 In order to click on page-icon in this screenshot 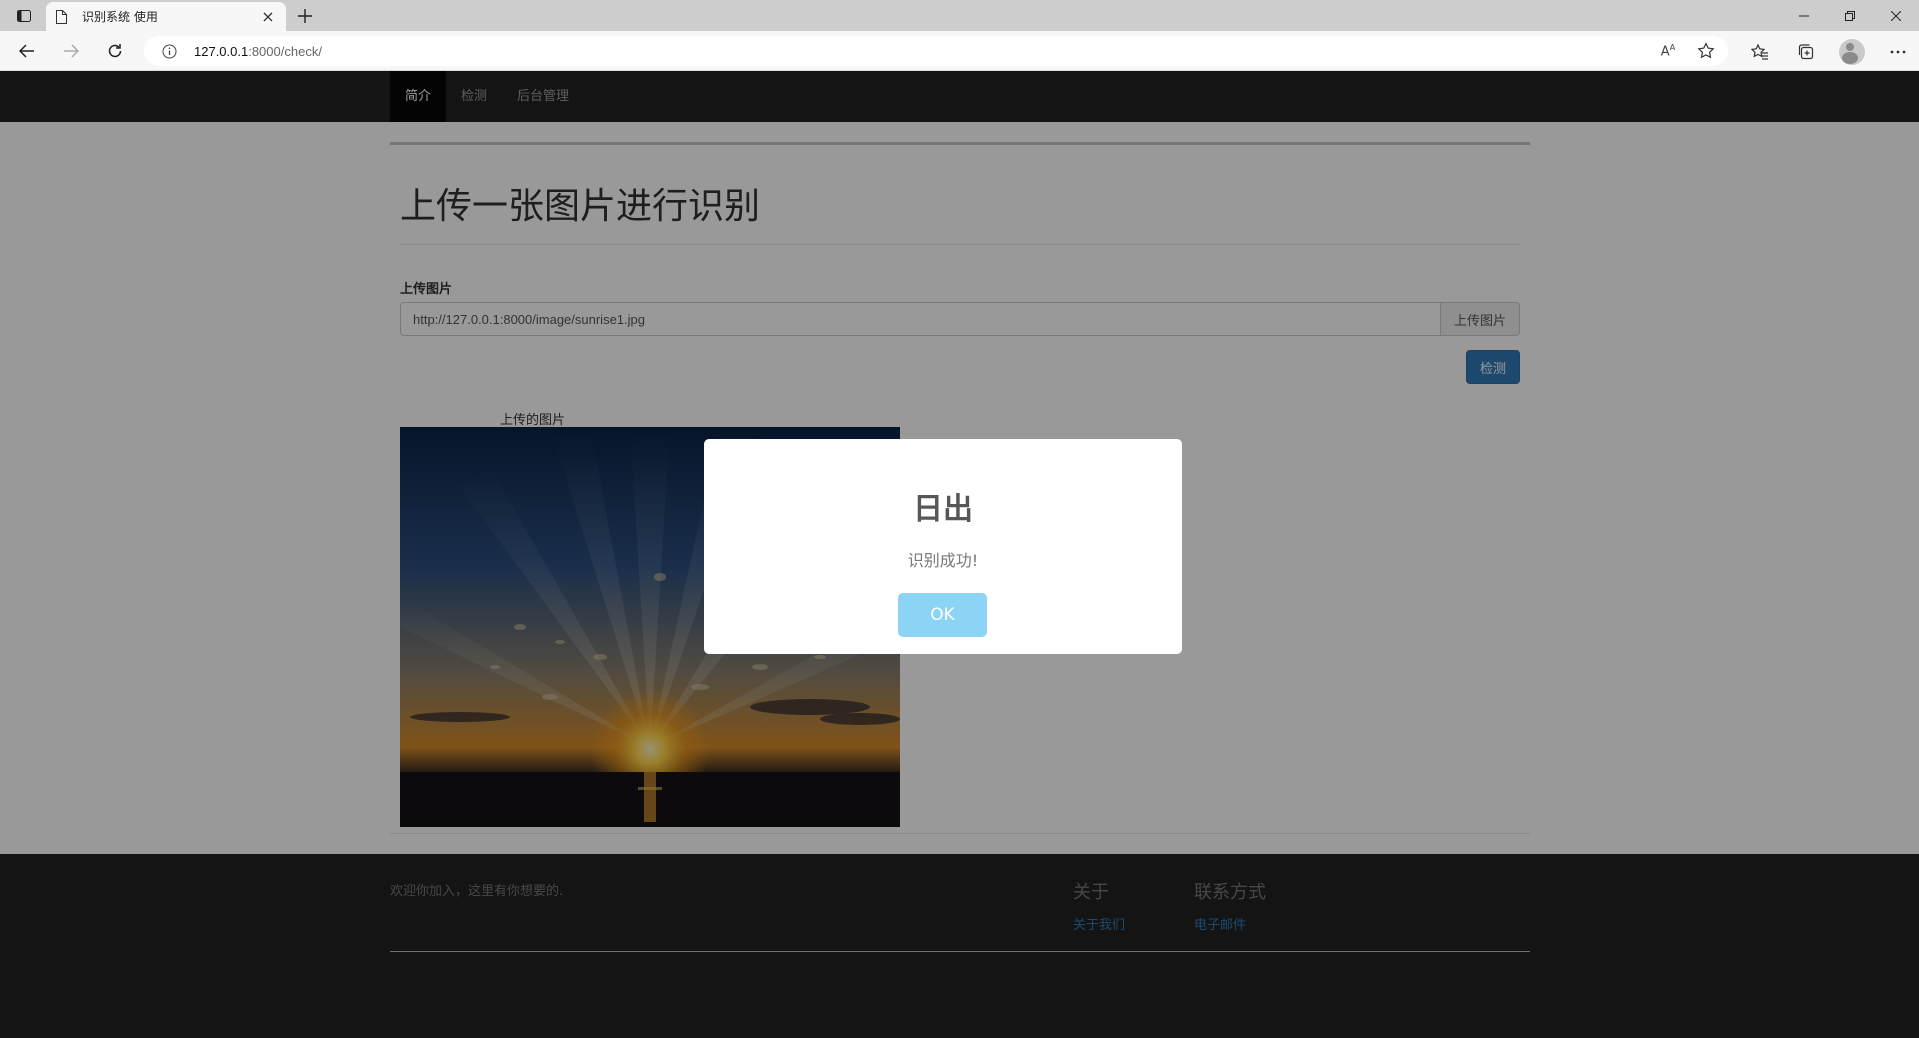, I will do `click(63, 17)`.